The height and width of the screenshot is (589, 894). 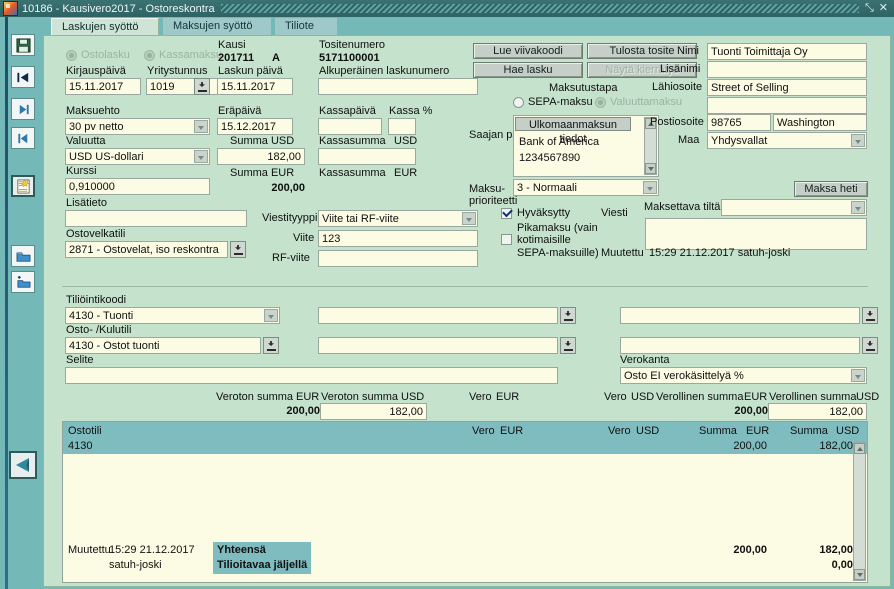 I want to click on lisanimi-input, so click(x=787, y=69).